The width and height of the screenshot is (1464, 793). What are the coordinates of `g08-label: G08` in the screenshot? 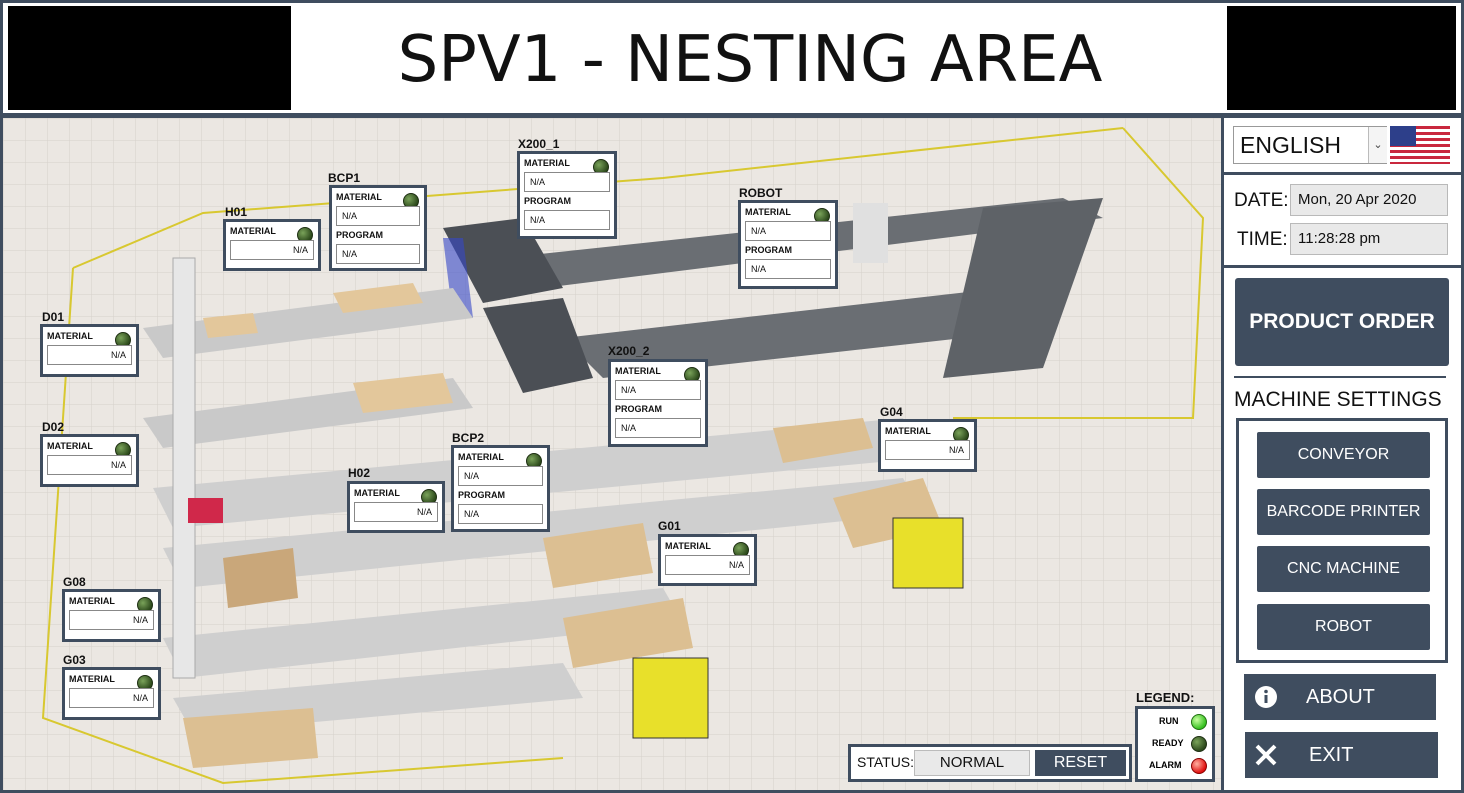 It's located at (74, 582).